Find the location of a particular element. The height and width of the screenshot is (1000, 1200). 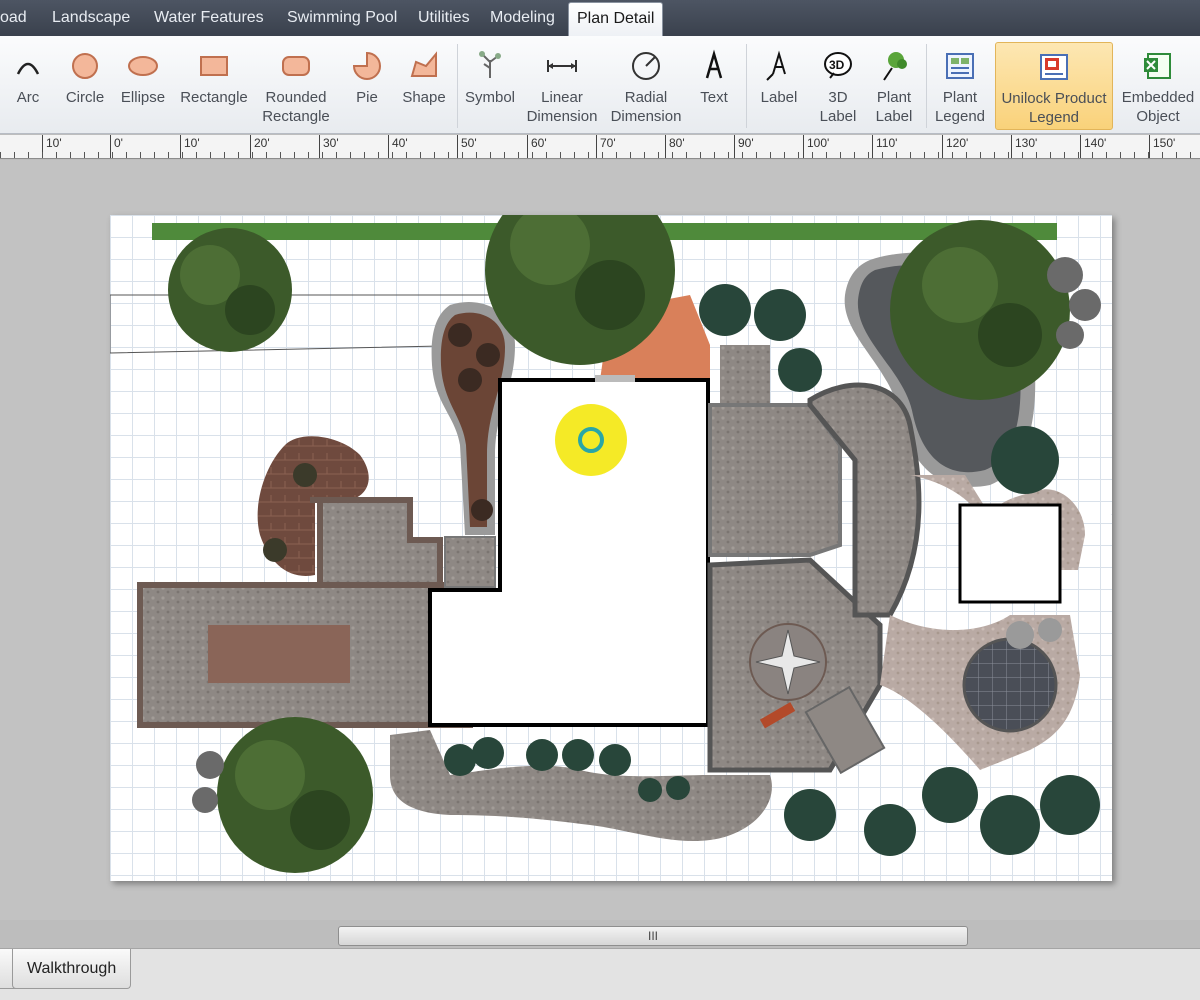

unilock-product-legend-button: Unilock Product Legend is located at coordinates (1054, 86).